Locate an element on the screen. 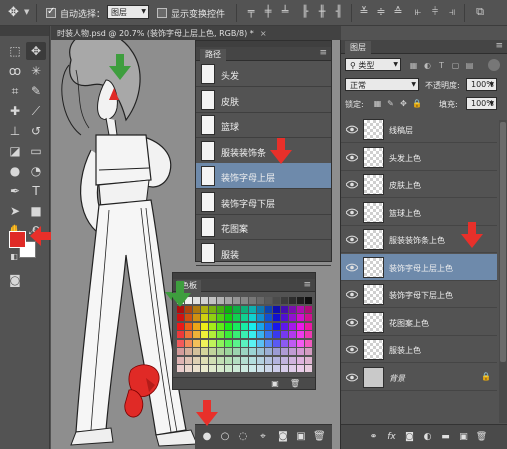  add-mask-icon: ◙ is located at coordinates (409, 437).